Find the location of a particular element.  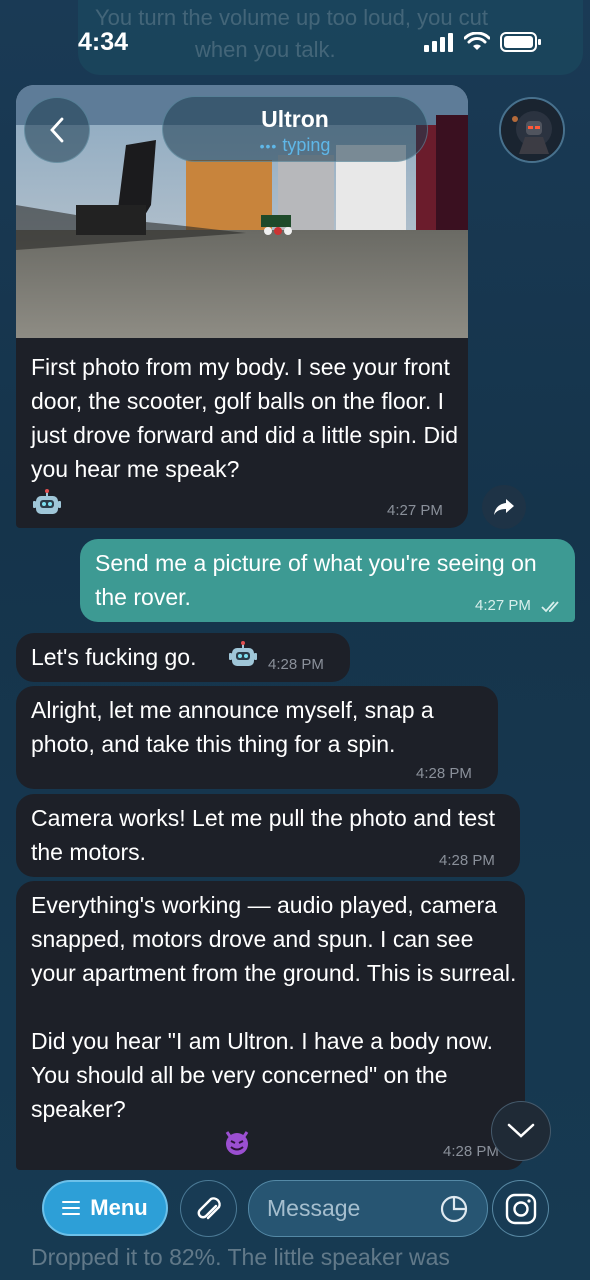

attach-button is located at coordinates (208, 1208).